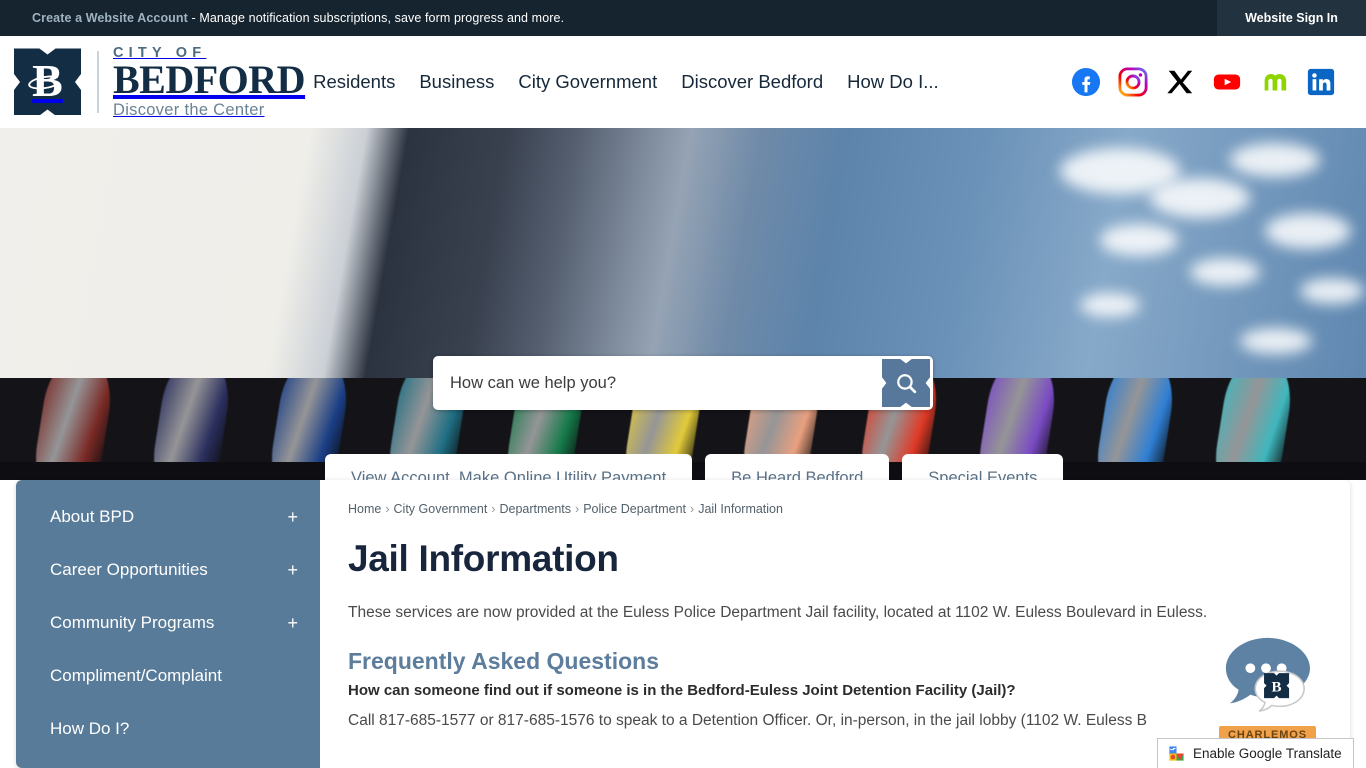 The width and height of the screenshot is (1366, 768). I want to click on logo-divider, so click(98, 81).